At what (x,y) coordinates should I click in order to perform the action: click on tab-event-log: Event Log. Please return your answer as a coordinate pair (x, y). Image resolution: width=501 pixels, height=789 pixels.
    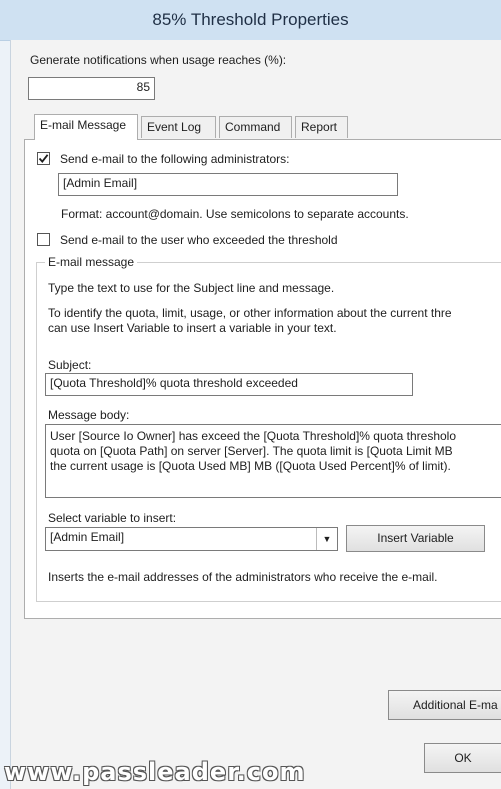
    Looking at the image, I should click on (178, 127).